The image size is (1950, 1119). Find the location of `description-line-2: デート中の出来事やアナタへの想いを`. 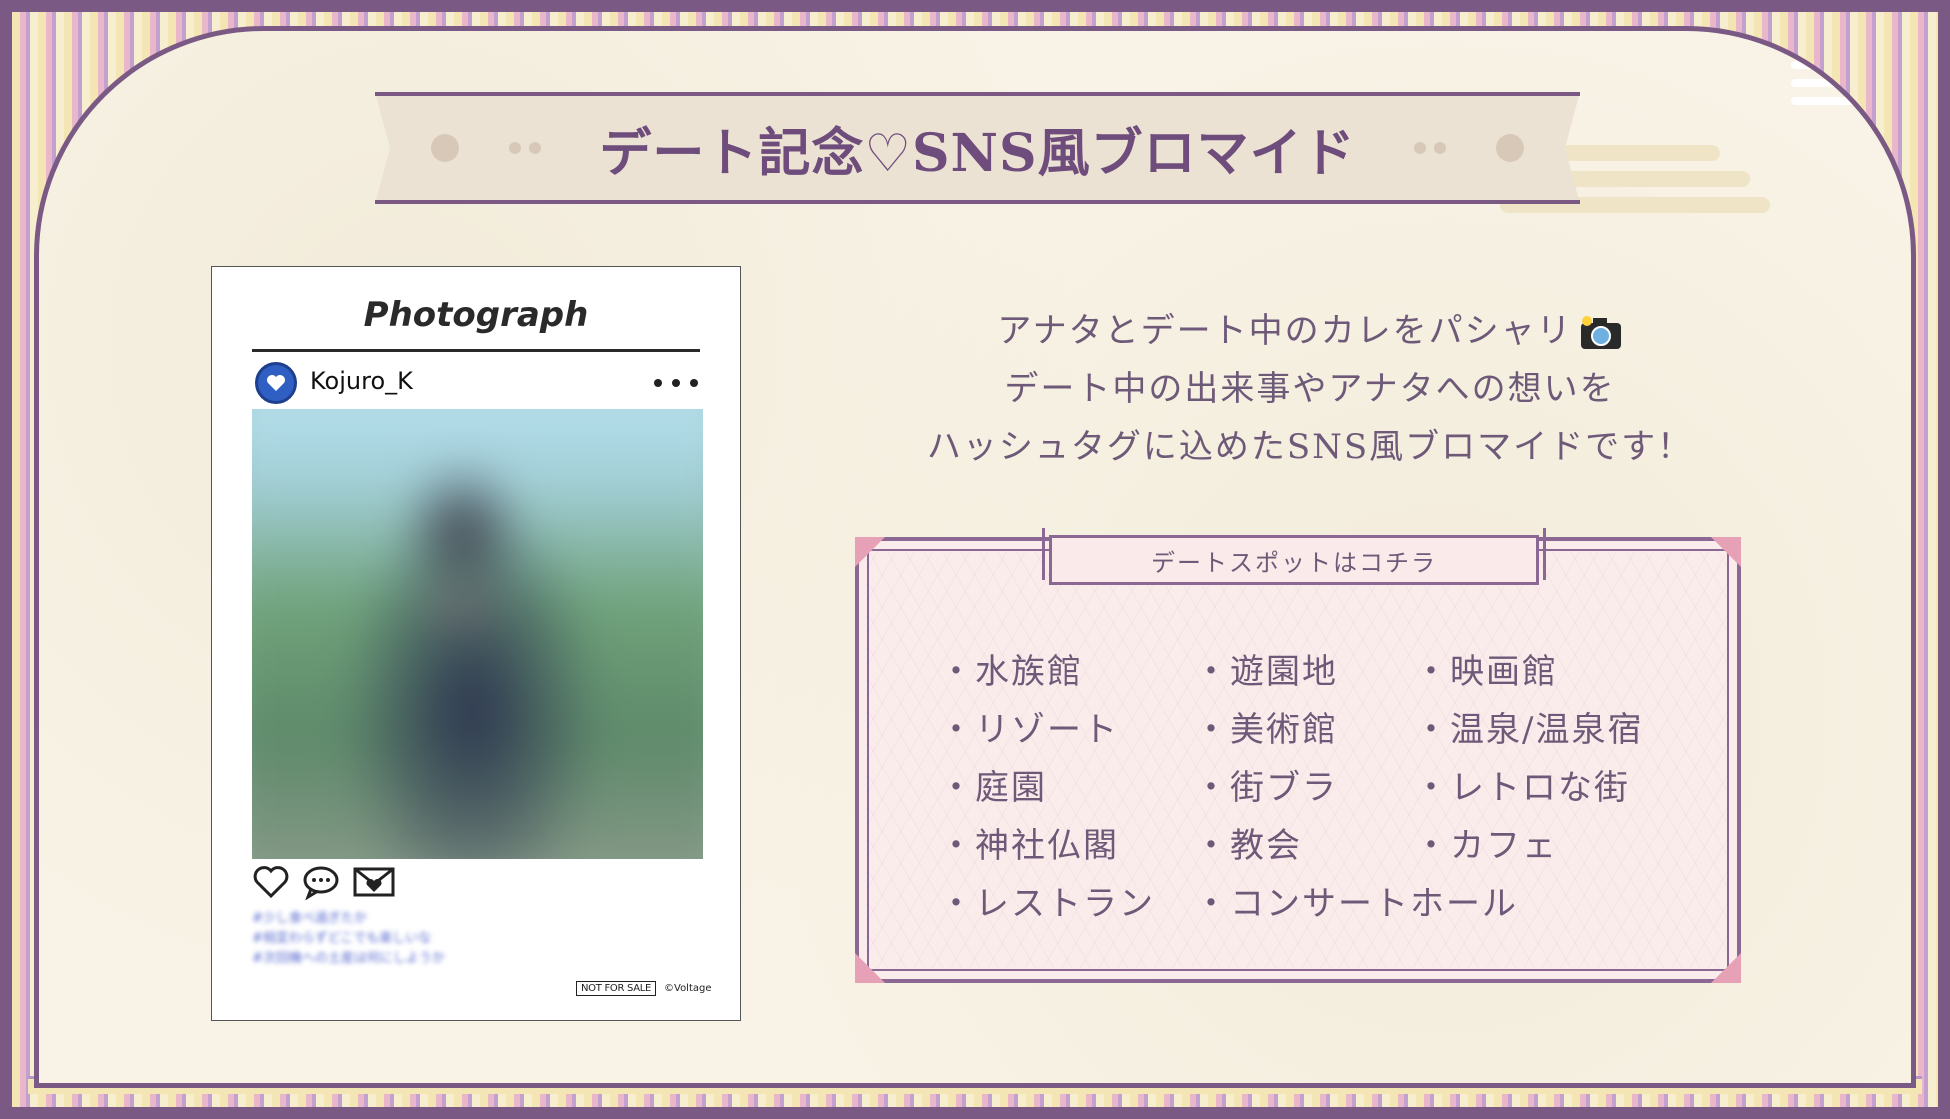

description-line-2: デート中の出来事やアナタへの想いを is located at coordinates (1310, 389).